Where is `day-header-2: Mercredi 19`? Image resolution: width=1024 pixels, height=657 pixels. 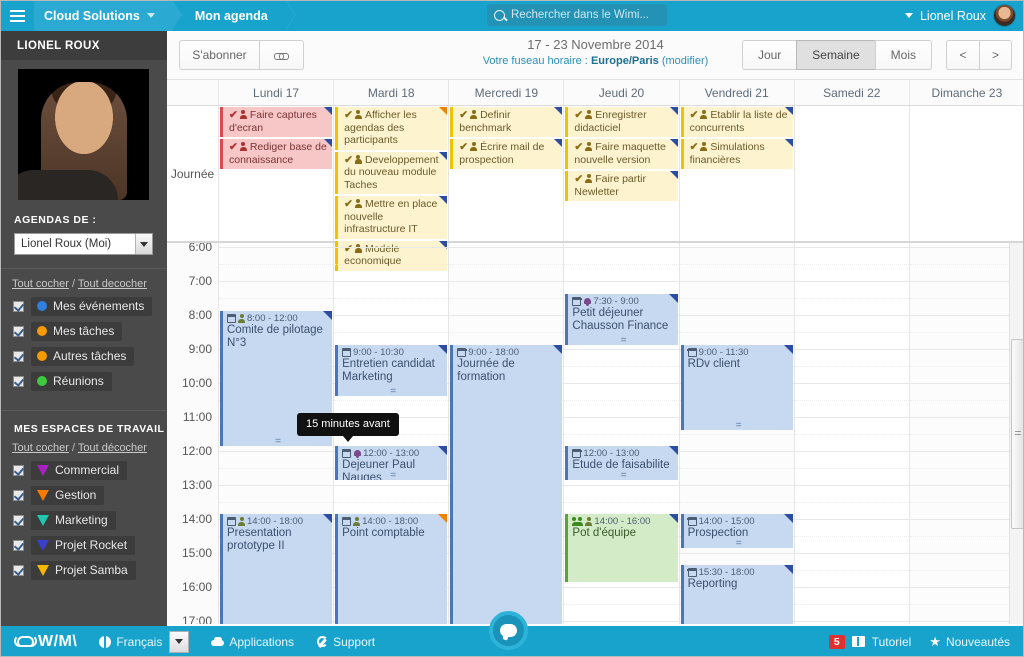 day-header-2: Mercredi 19 is located at coordinates (507, 92).